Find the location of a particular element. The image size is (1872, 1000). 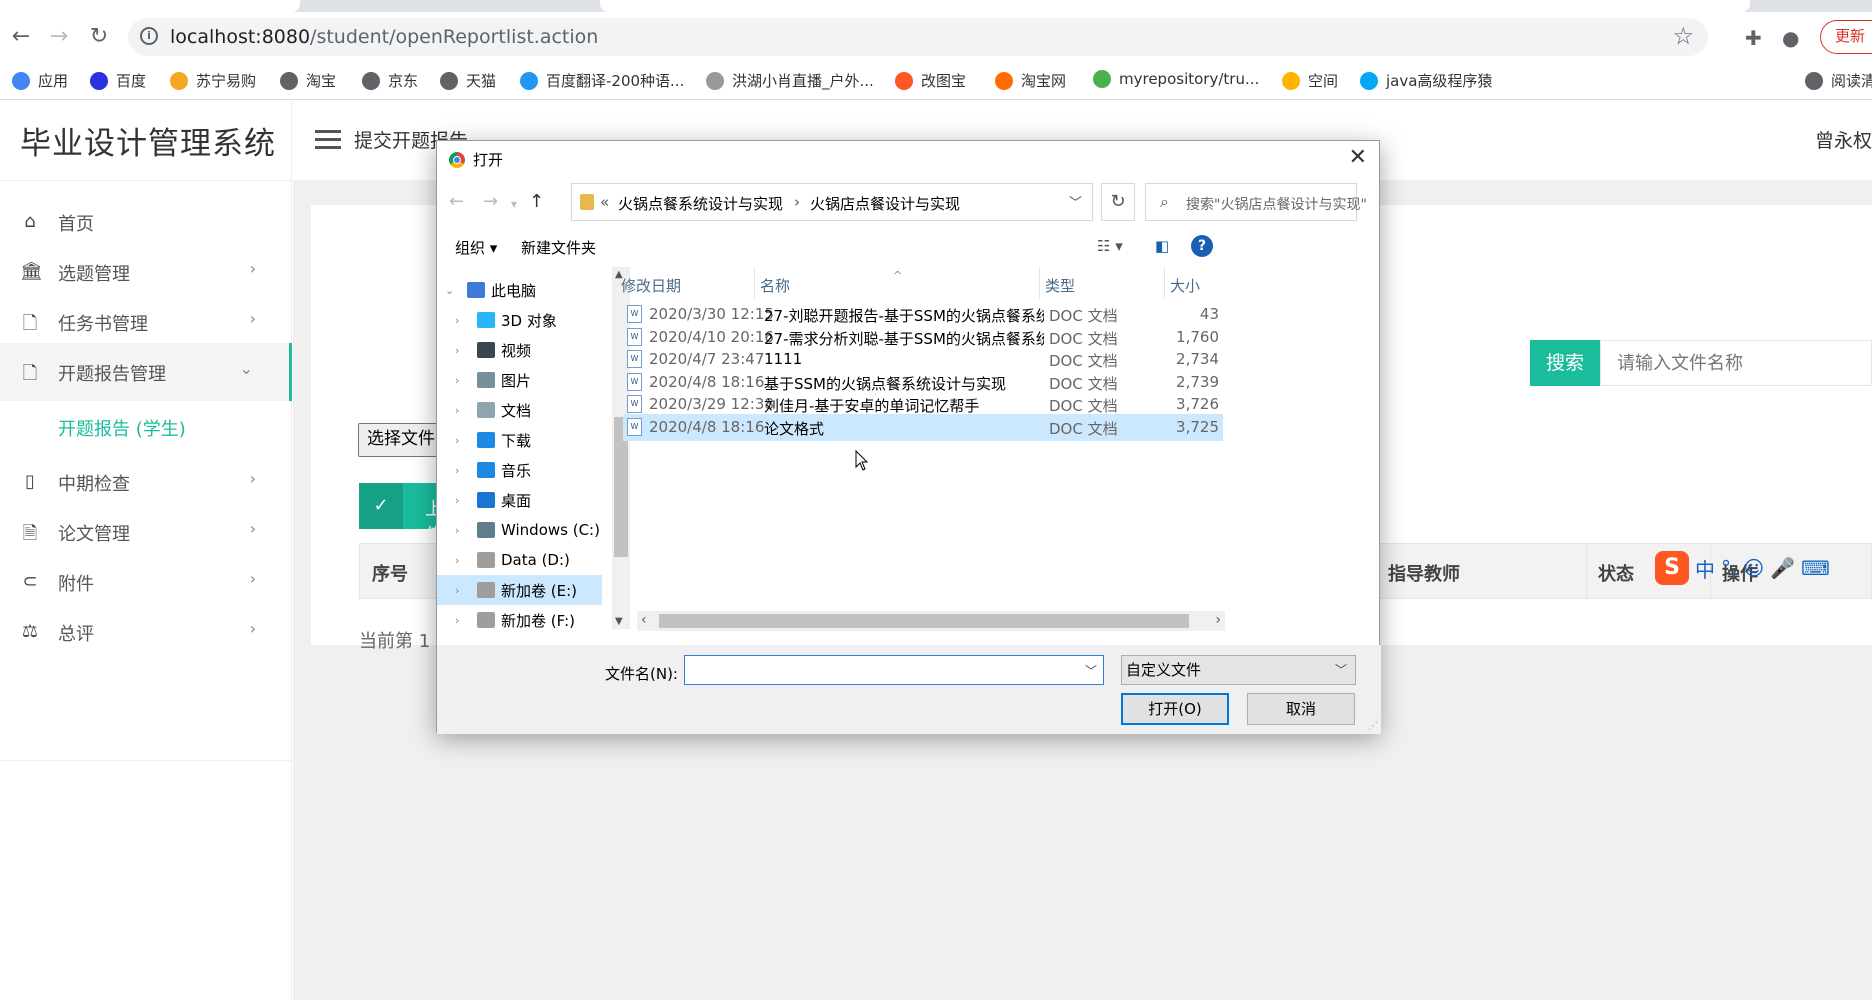

filename-input: ﹀ is located at coordinates (894, 670).